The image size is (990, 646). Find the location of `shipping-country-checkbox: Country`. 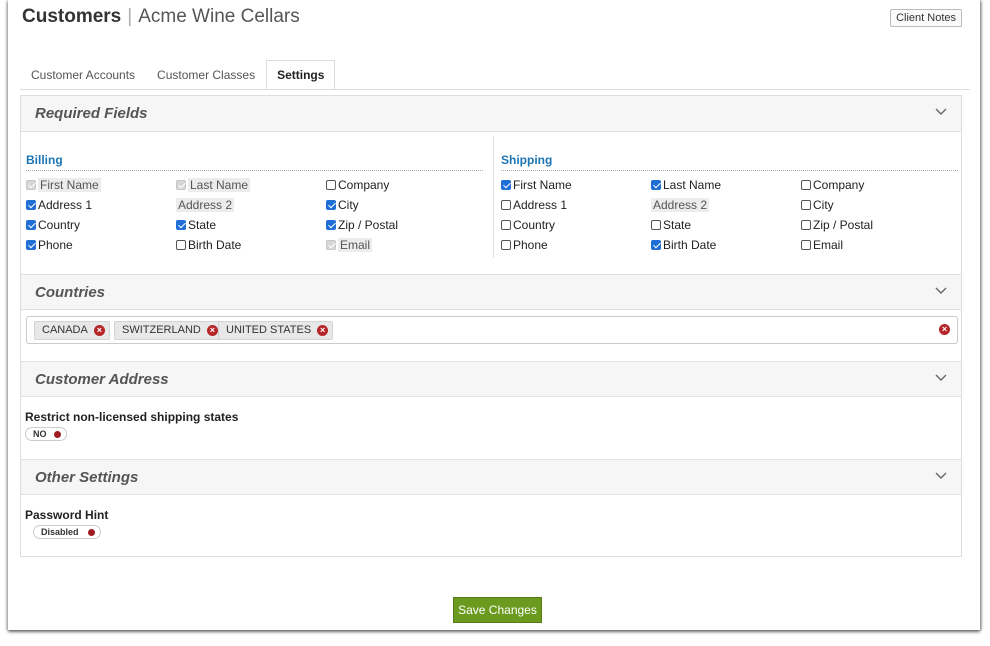

shipping-country-checkbox: Country is located at coordinates (528, 225).